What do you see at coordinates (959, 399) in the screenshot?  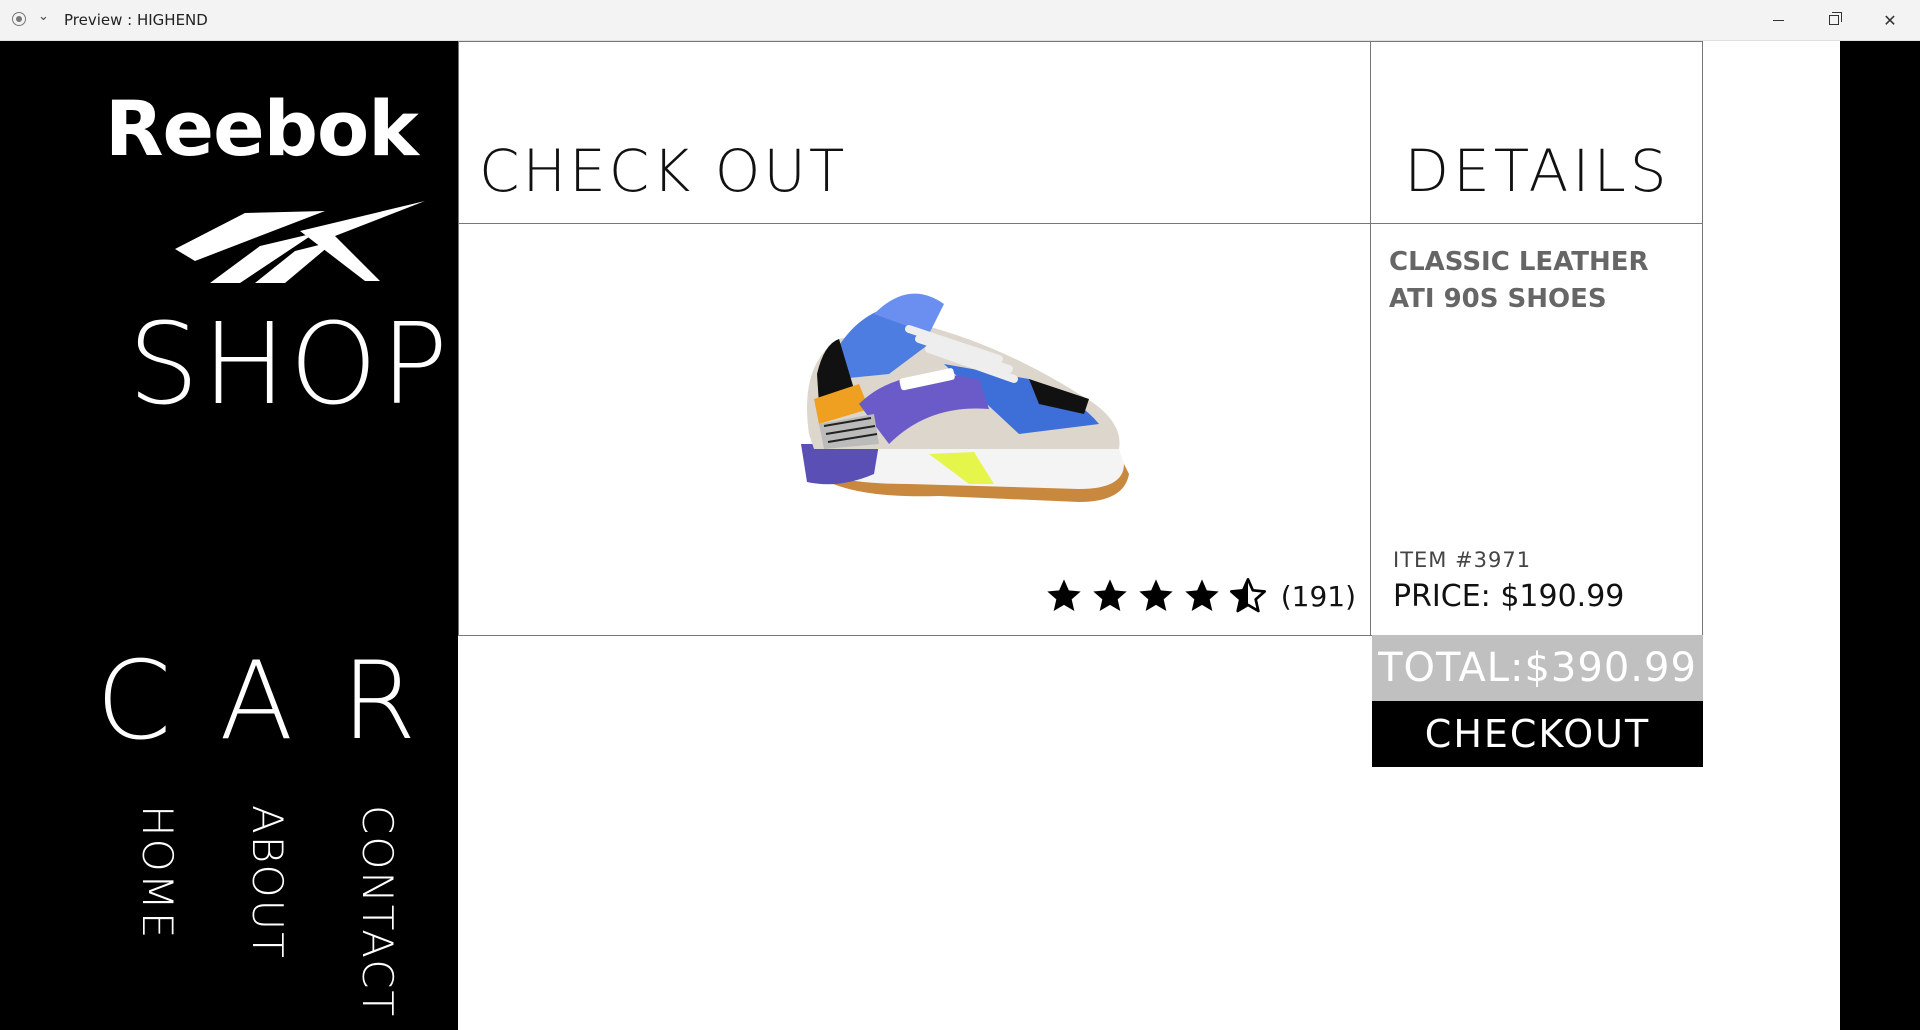 I see `product-image` at bounding box center [959, 399].